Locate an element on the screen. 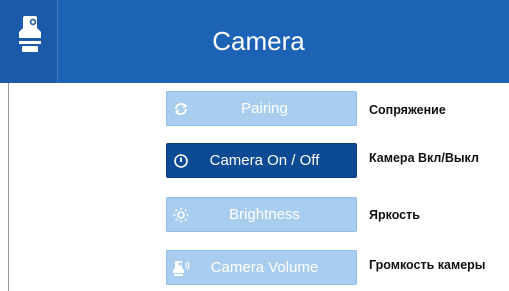  refresh-icon is located at coordinates (181, 108).